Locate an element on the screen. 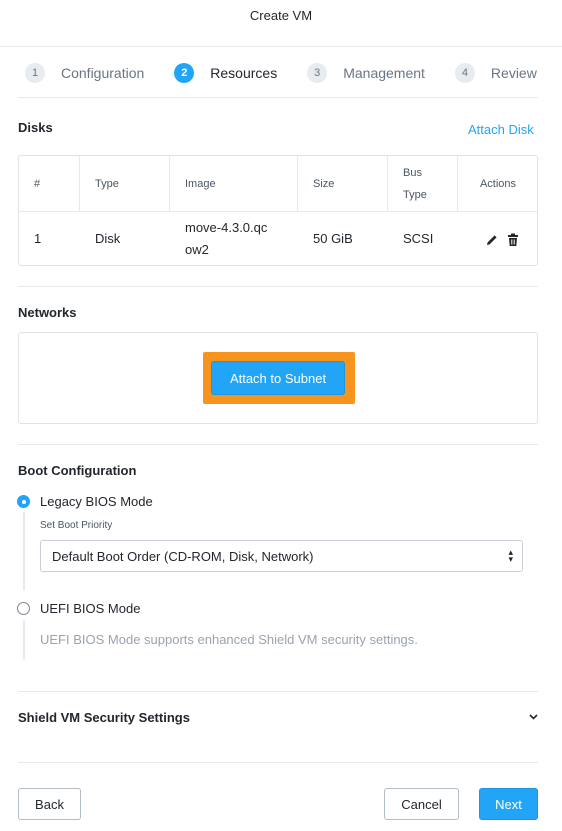 The width and height of the screenshot is (562, 831). step-configuration: 1 Configuration is located at coordinates (84, 73).